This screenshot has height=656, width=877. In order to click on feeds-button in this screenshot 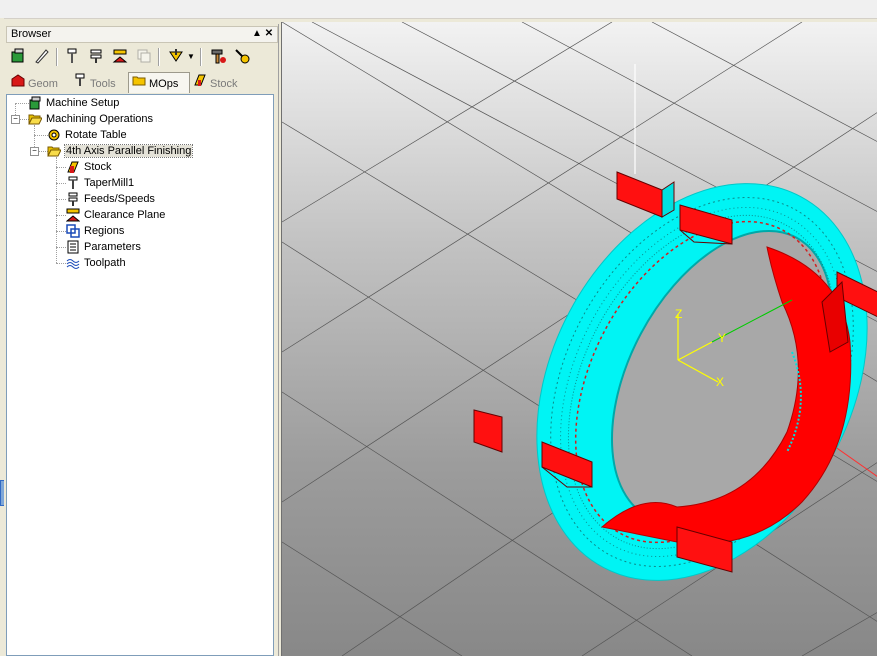, I will do `click(96, 57)`.